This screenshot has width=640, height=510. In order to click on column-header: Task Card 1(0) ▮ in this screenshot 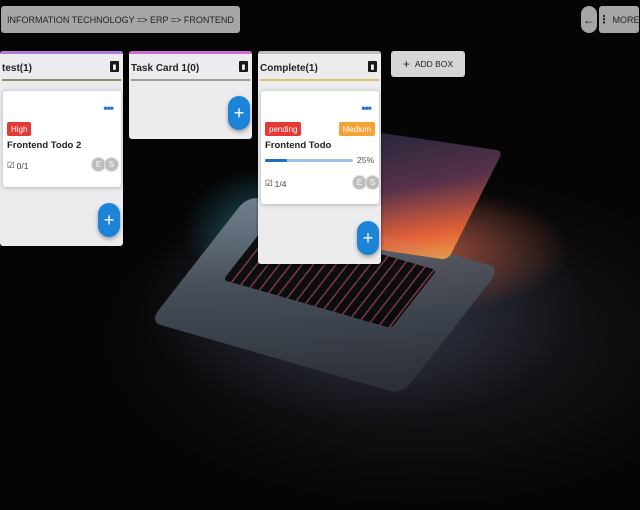, I will do `click(190, 66)`.